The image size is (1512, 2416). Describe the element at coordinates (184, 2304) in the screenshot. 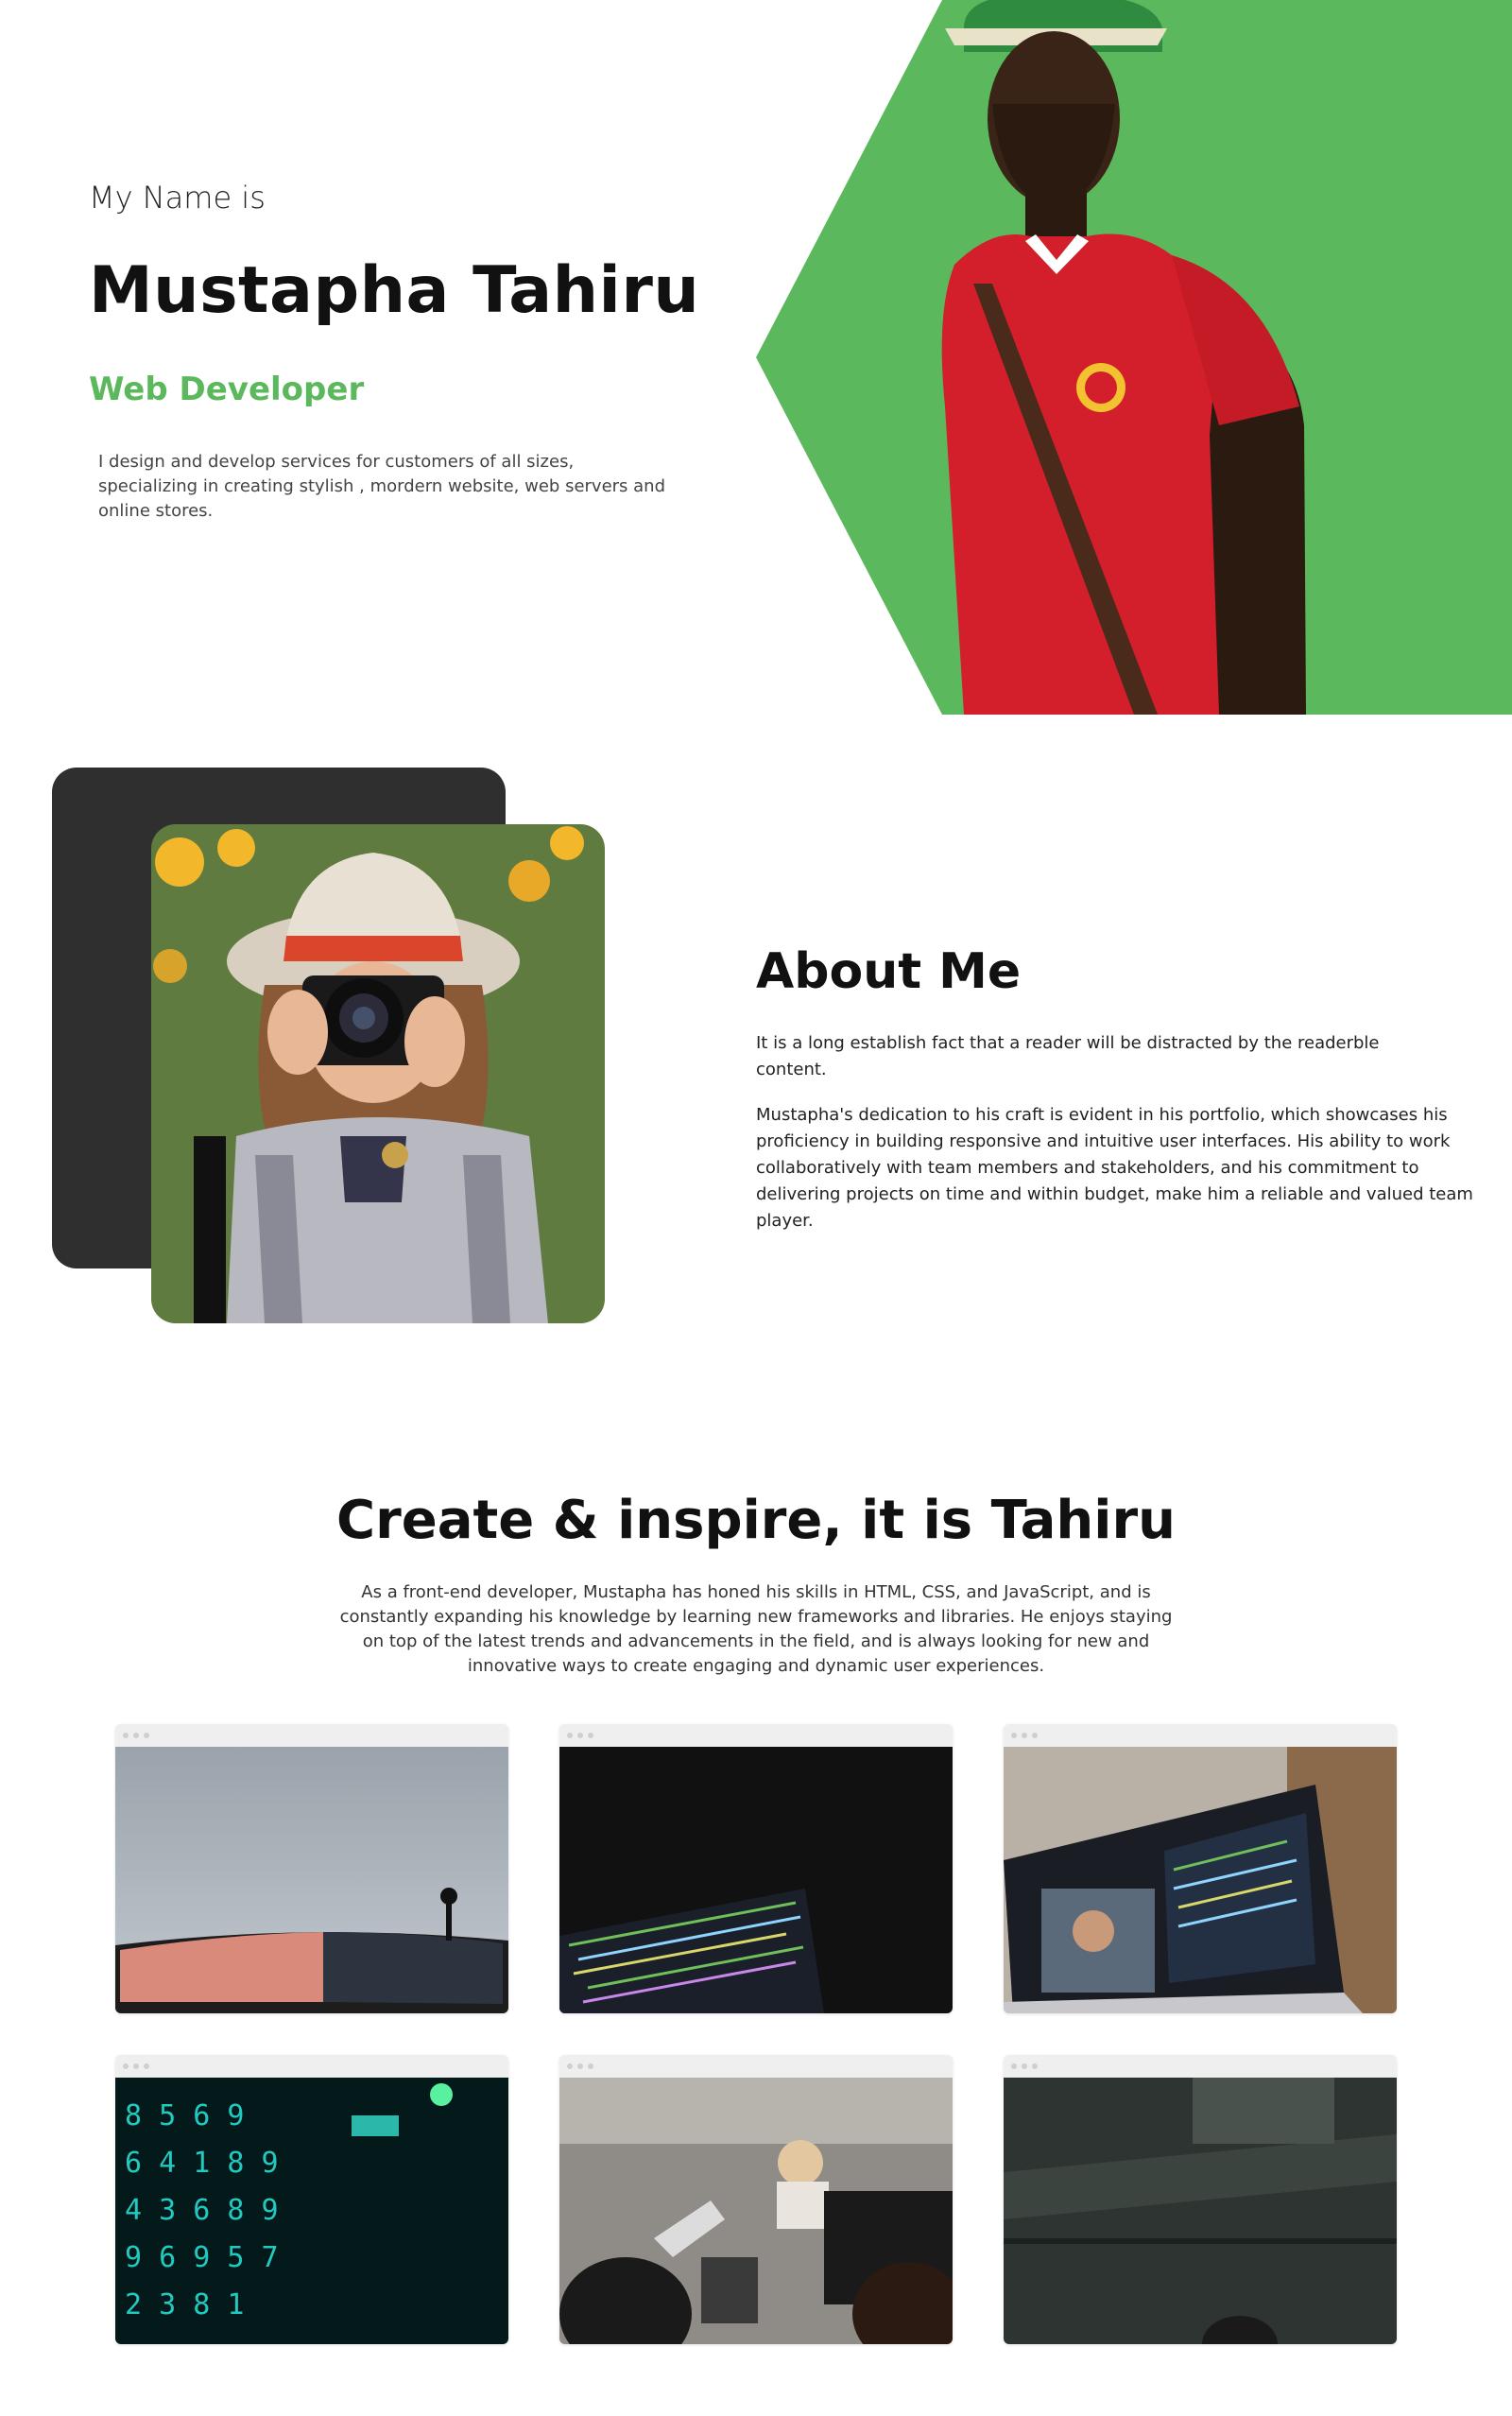

I see `svg-text: 2 3 8 1` at that location.